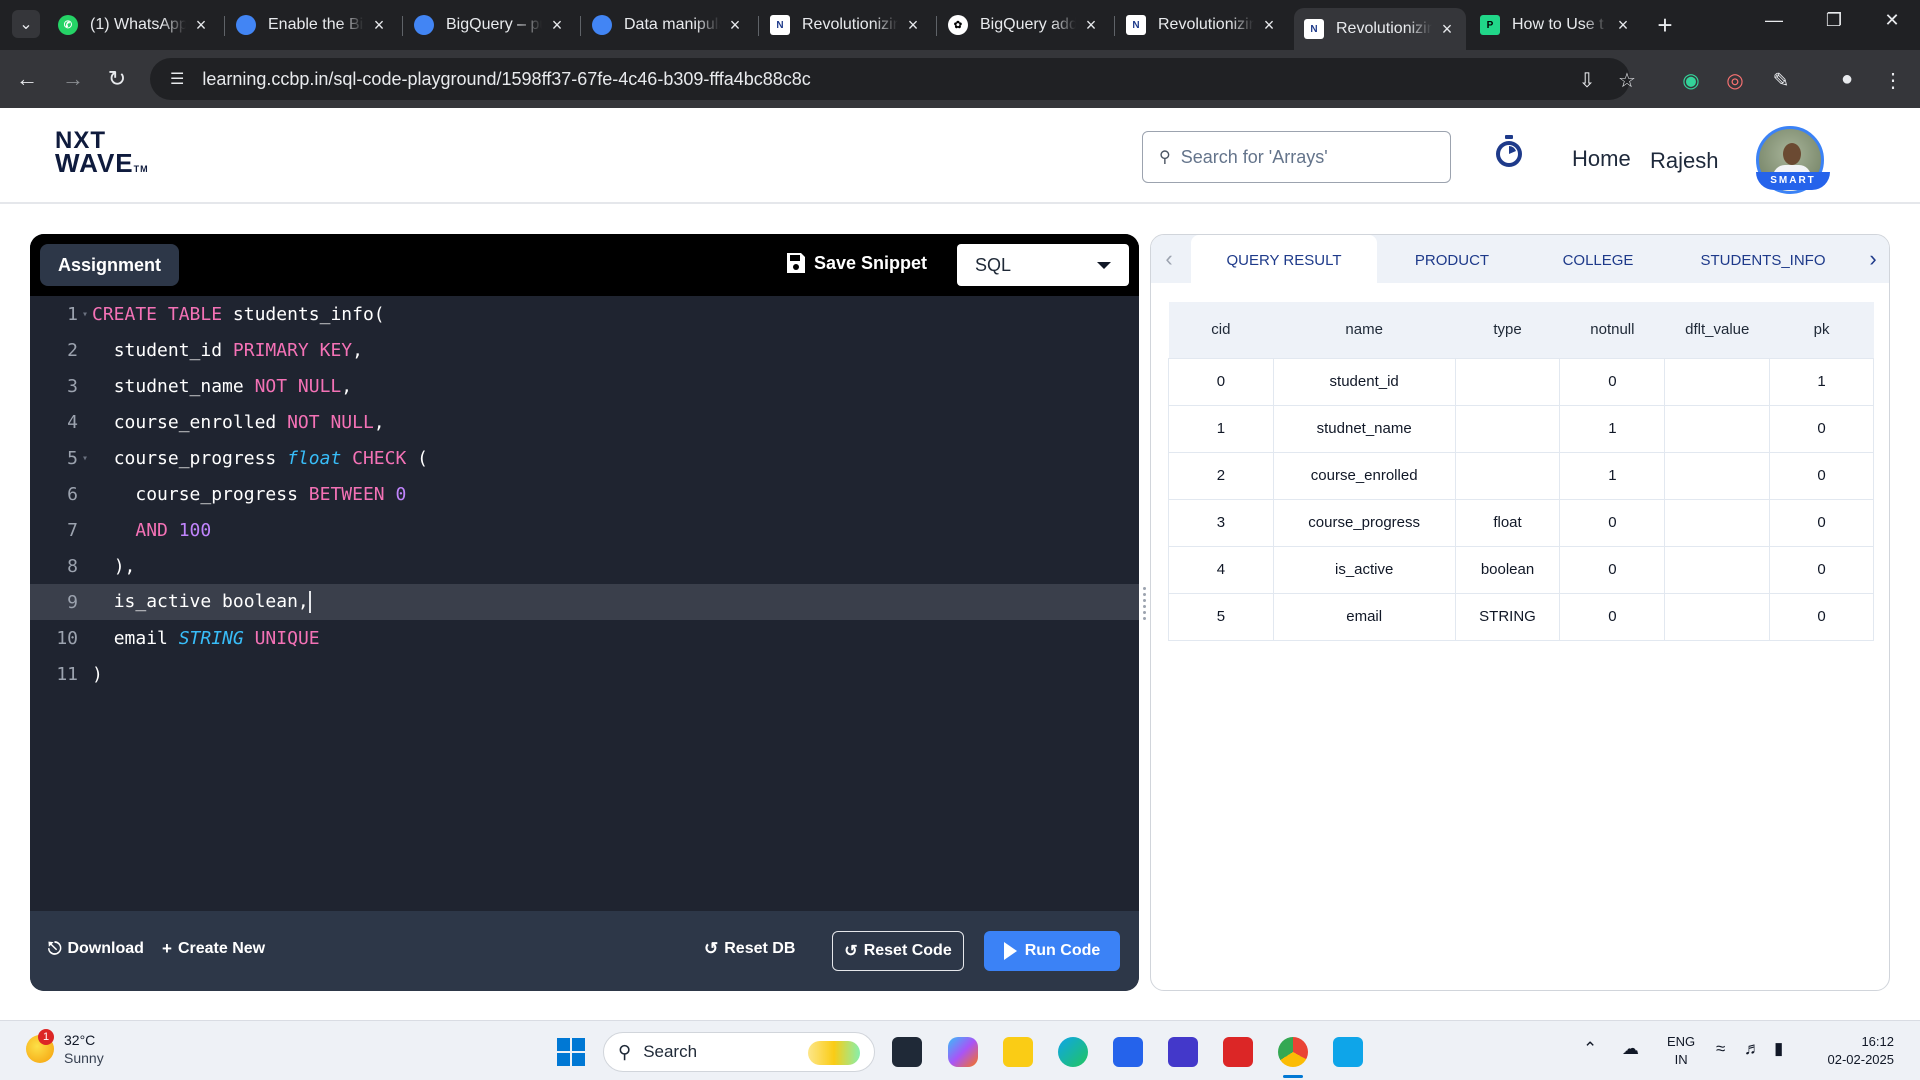 The height and width of the screenshot is (1080, 1920). Describe the element at coordinates (1165, 157) in the screenshot. I see `search-icon: ⚲` at that location.